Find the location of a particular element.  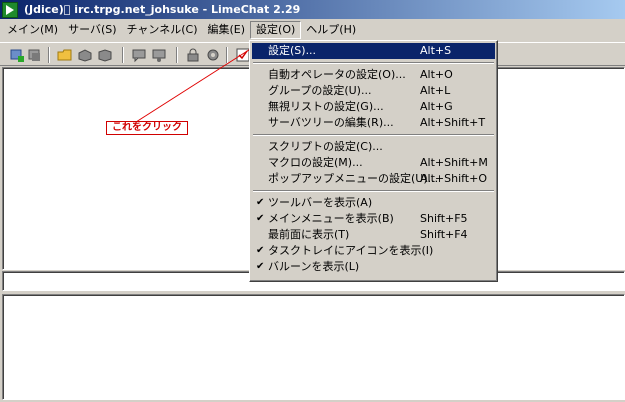

settings-menu-item: 自動オペレータの設定(O)... Alt+O is located at coordinates (373, 75).